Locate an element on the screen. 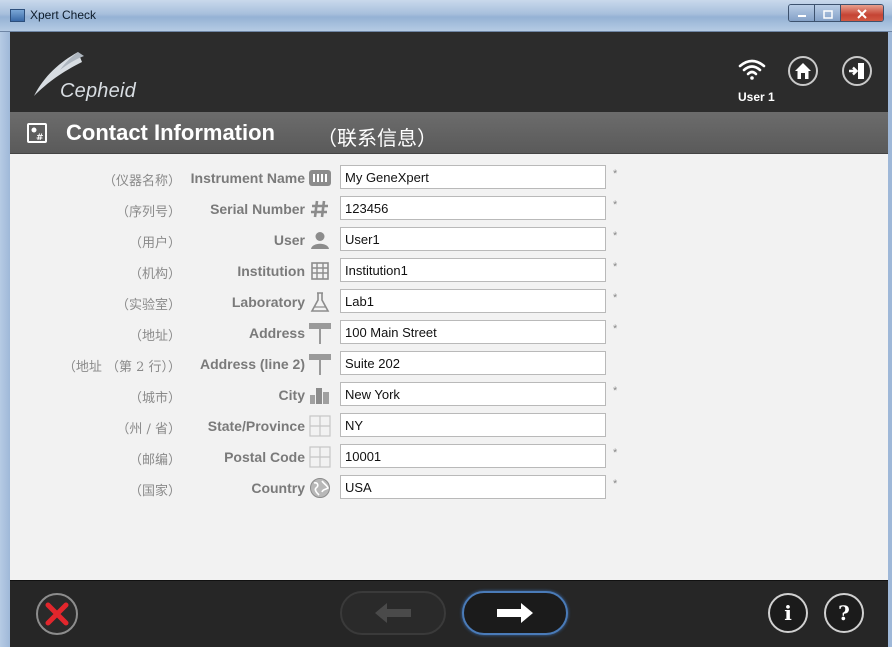 This screenshot has height=647, width=892. label-chinese: （邮编） is located at coordinates (154, 460).